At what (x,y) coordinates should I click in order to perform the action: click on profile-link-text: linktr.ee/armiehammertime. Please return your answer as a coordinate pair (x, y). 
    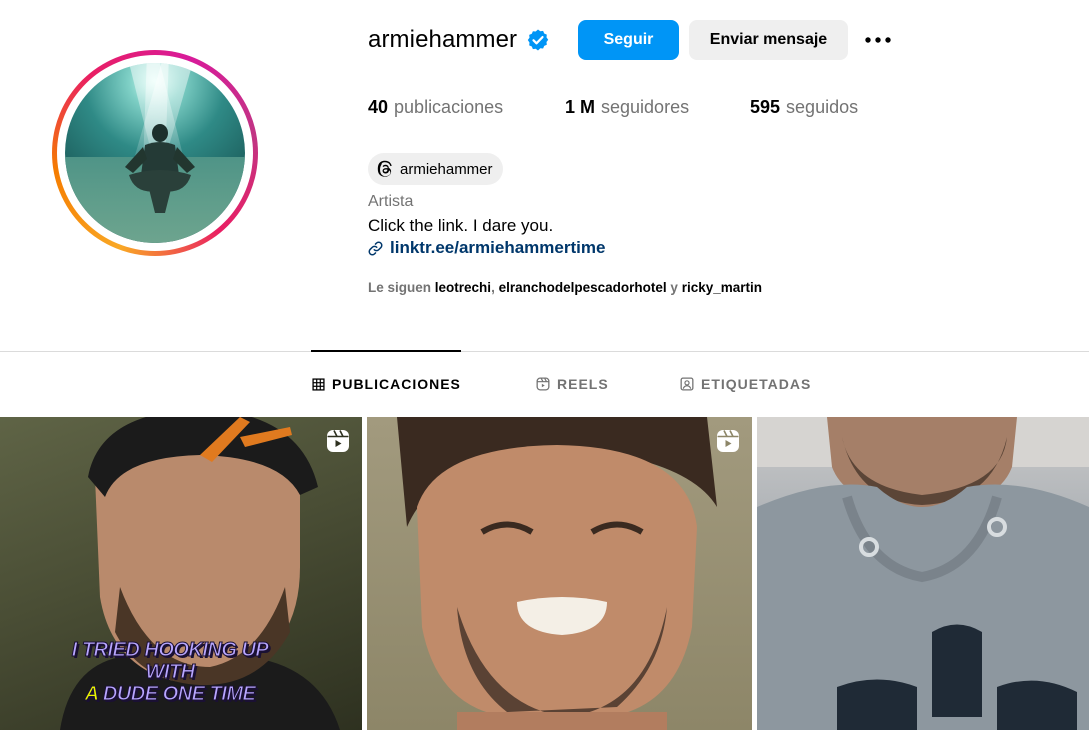
    Looking at the image, I should click on (498, 247).